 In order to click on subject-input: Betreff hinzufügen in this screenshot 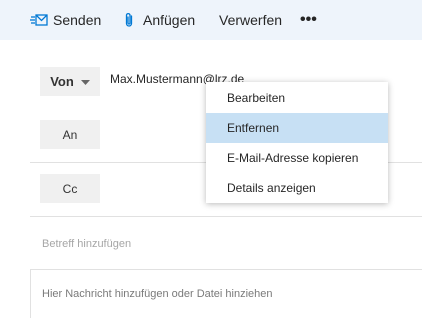, I will do `click(86, 244)`.